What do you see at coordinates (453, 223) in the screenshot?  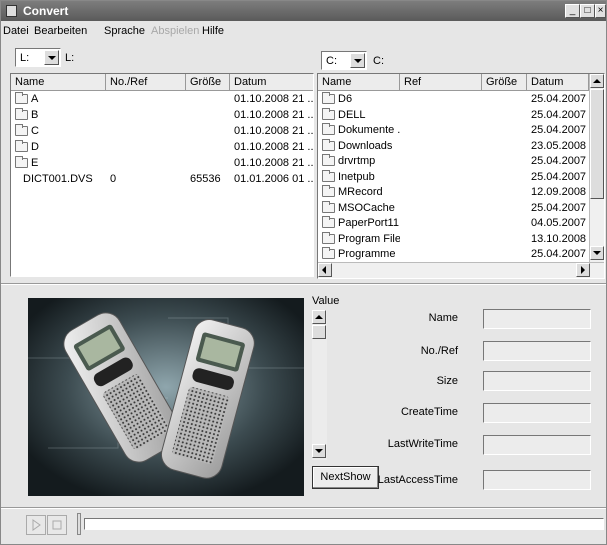 I see `list-item: PaperPort11 04.05.2007 1.` at bounding box center [453, 223].